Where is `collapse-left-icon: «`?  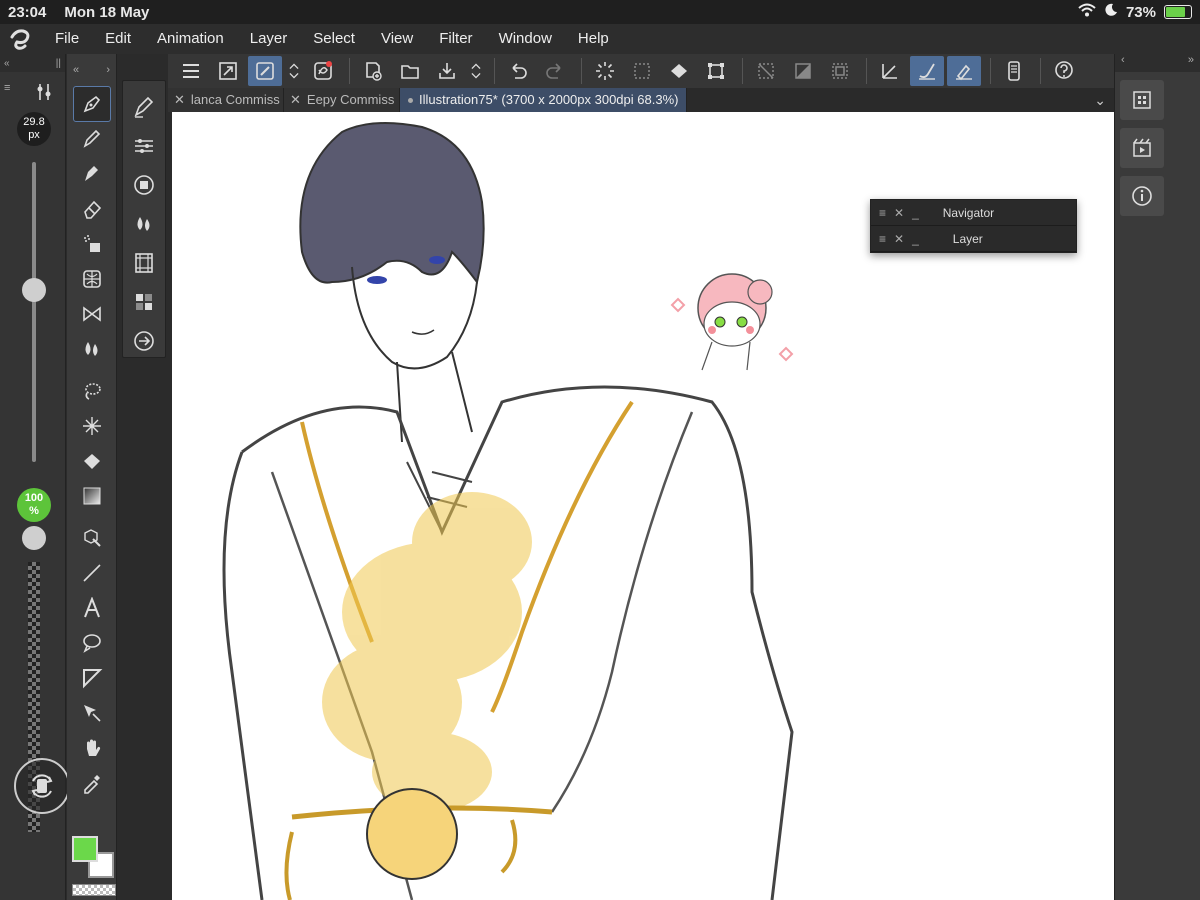 collapse-left-icon: « is located at coordinates (7, 63).